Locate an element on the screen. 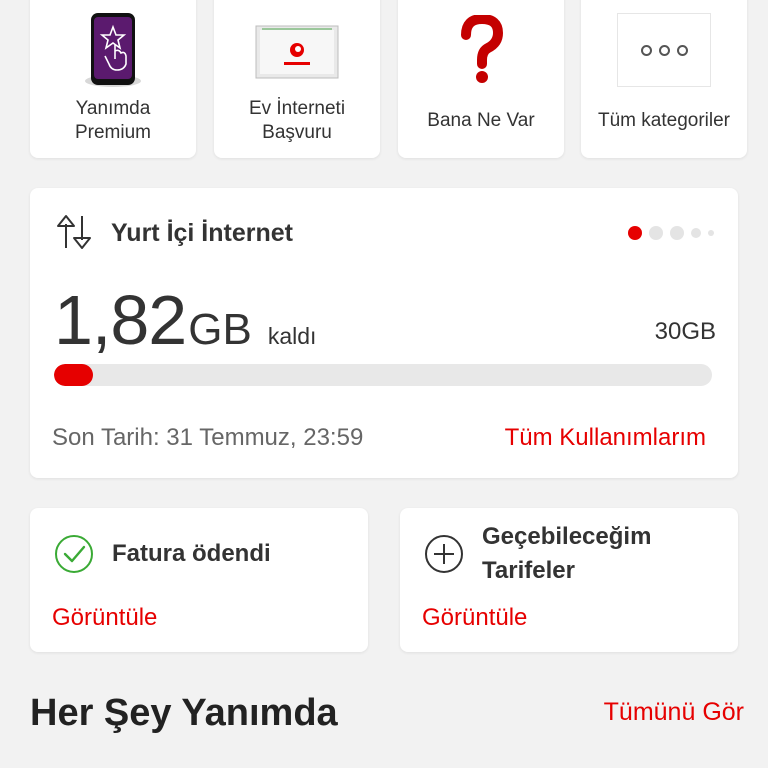  category-yanimda-premium: Yanımda Premium is located at coordinates (113, 79).